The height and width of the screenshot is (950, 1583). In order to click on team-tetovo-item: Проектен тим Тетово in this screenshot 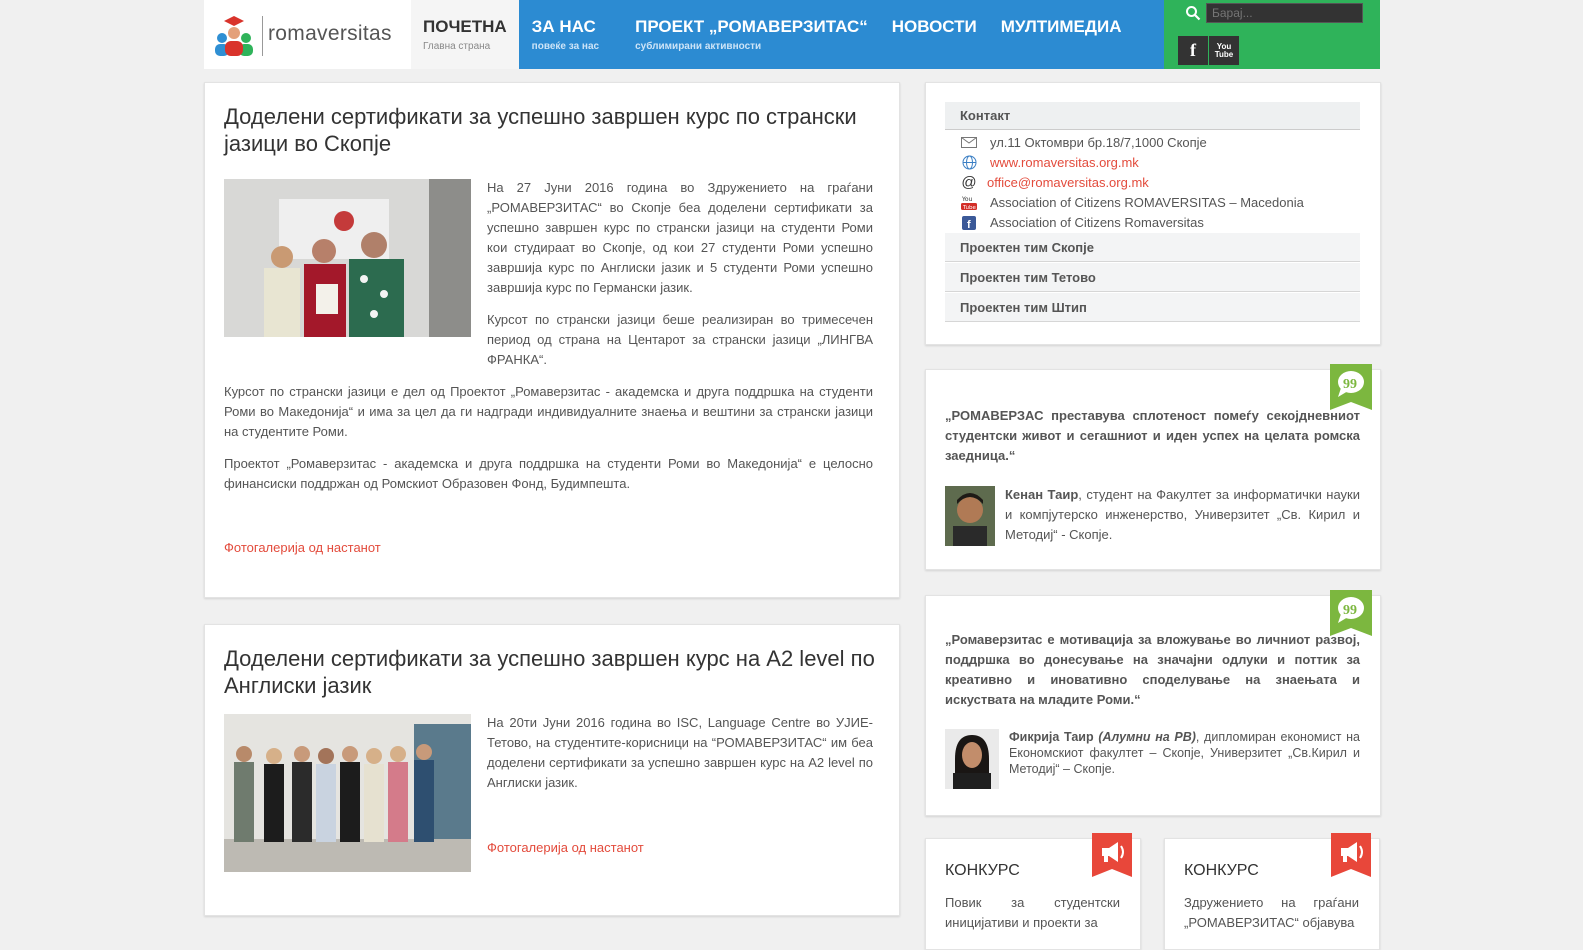, I will do `click(1152, 277)`.